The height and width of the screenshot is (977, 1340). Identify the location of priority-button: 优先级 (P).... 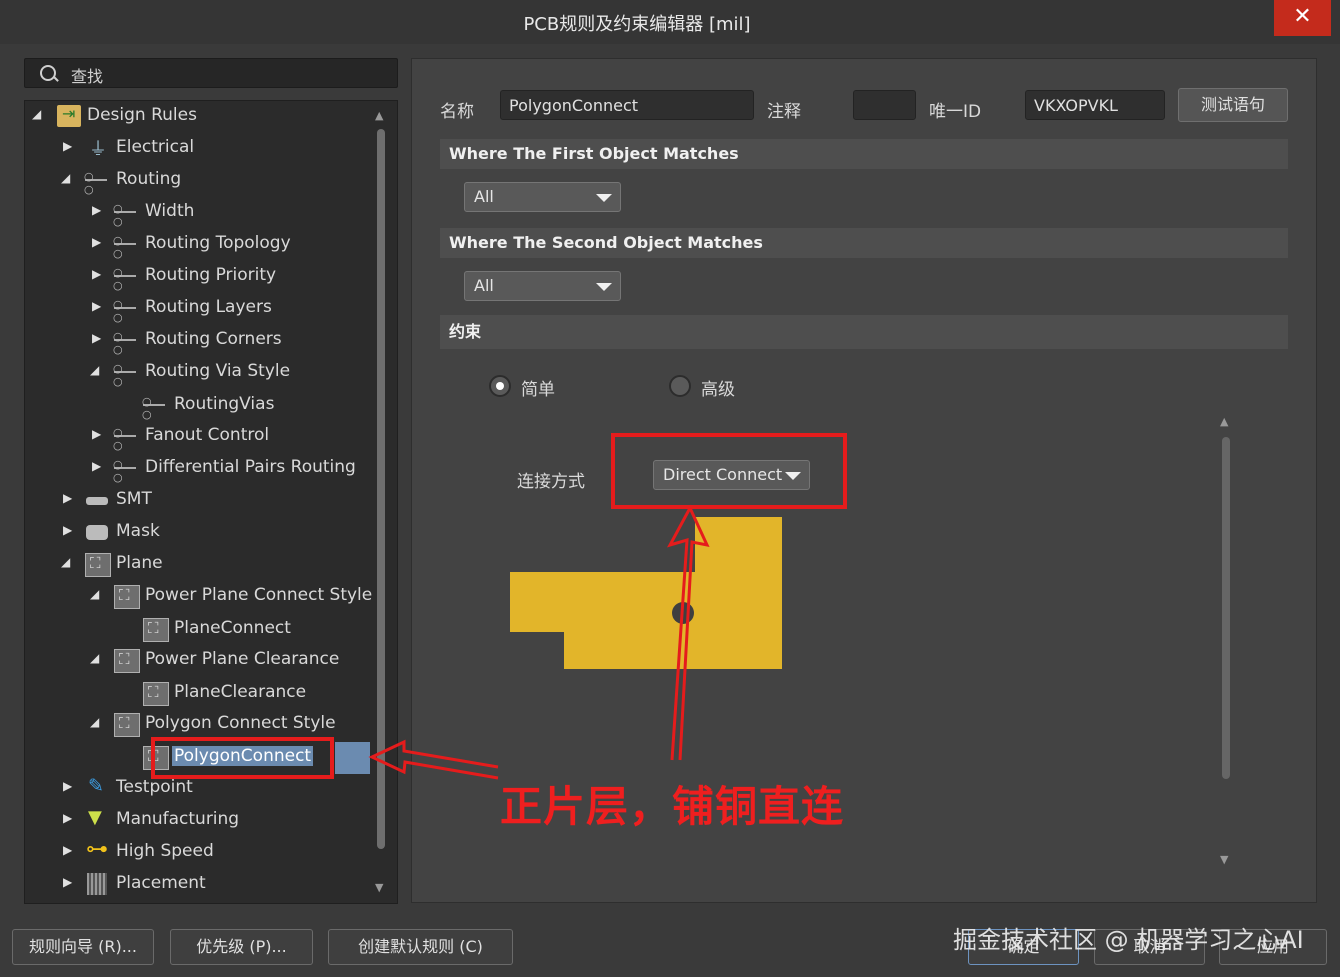
(241, 947).